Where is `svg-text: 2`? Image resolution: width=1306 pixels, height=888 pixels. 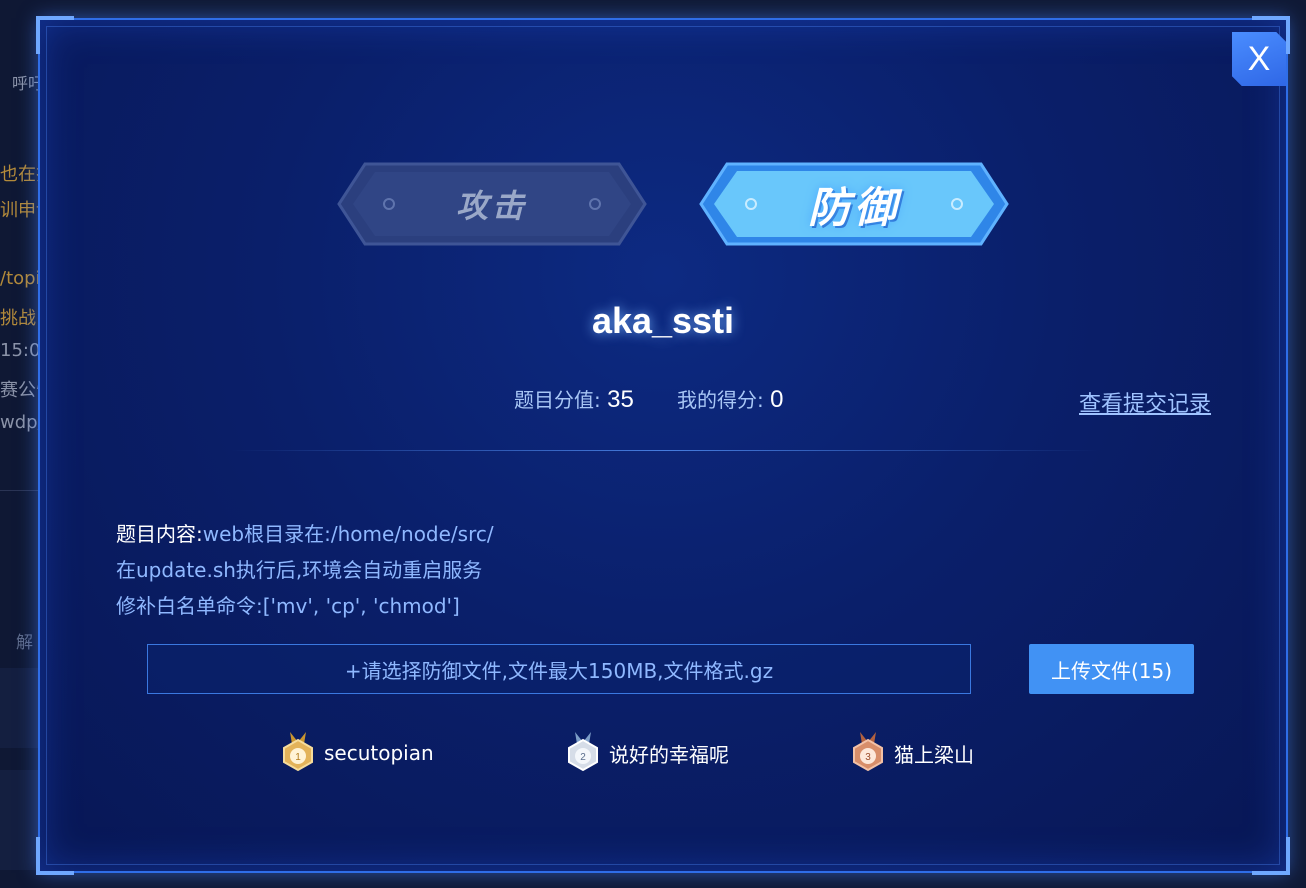
svg-text: 2 is located at coordinates (583, 757).